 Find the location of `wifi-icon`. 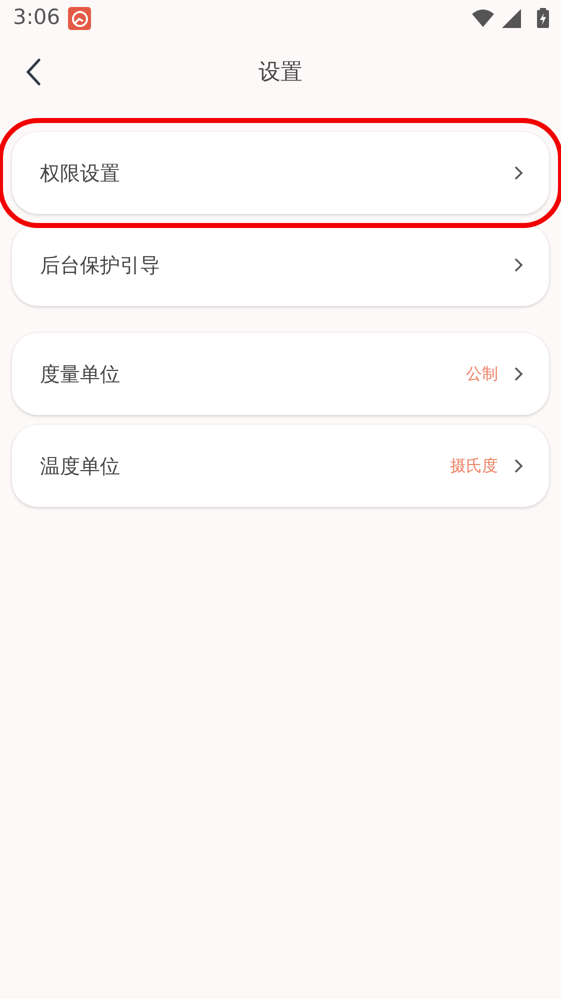

wifi-icon is located at coordinates (483, 18).